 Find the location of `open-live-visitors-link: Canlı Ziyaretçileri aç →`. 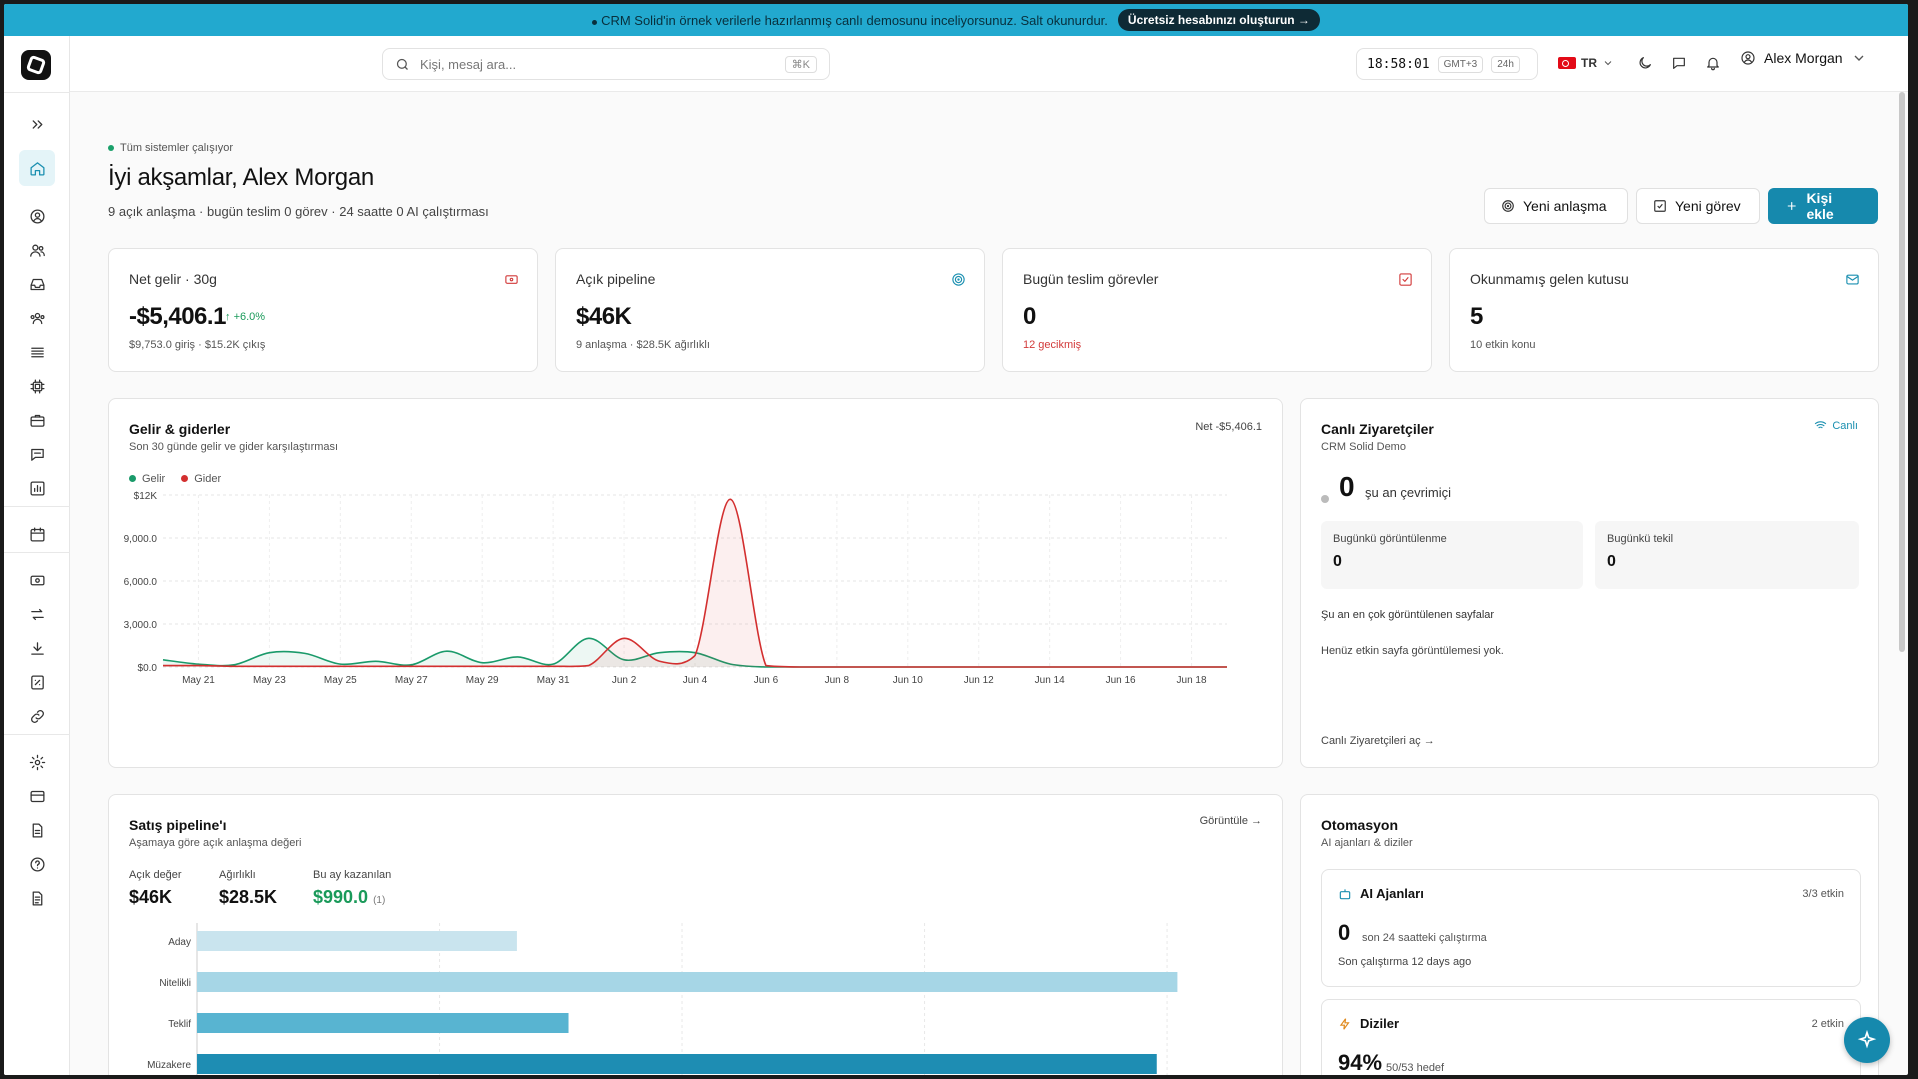

open-live-visitors-link: Canlı Ziyaretçileri aç → is located at coordinates (1378, 741).